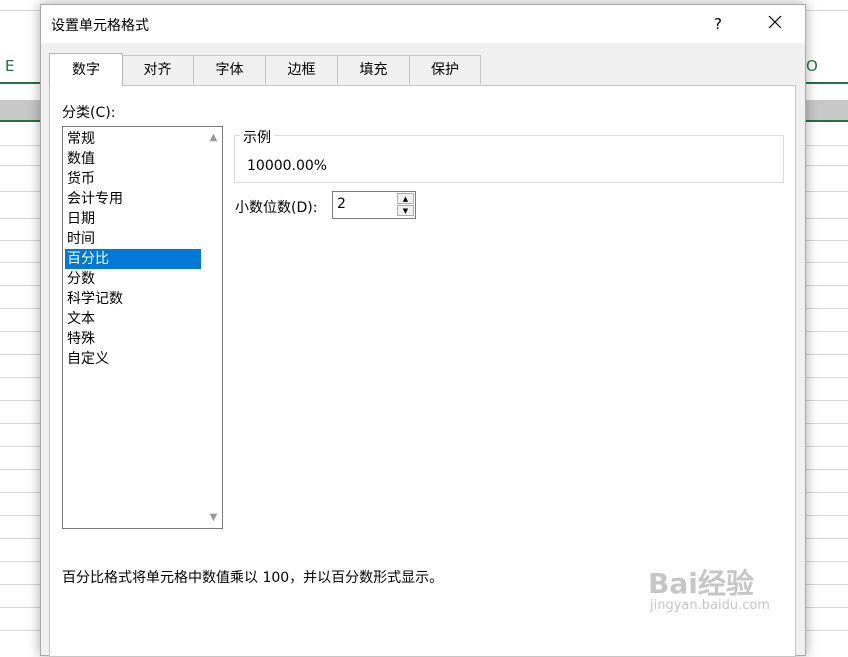 The height and width of the screenshot is (657, 848). What do you see at coordinates (301, 69) in the screenshot?
I see `tab-border: 边框` at bounding box center [301, 69].